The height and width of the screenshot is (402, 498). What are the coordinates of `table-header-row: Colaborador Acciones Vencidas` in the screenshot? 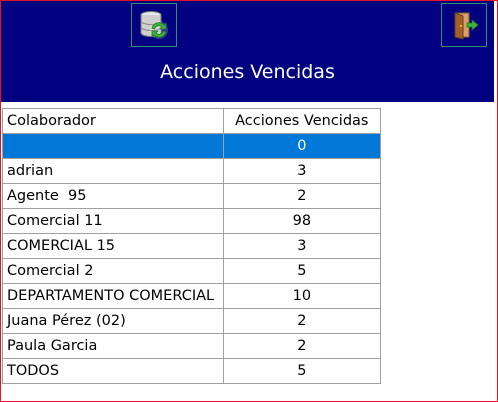 It's located at (192, 121).